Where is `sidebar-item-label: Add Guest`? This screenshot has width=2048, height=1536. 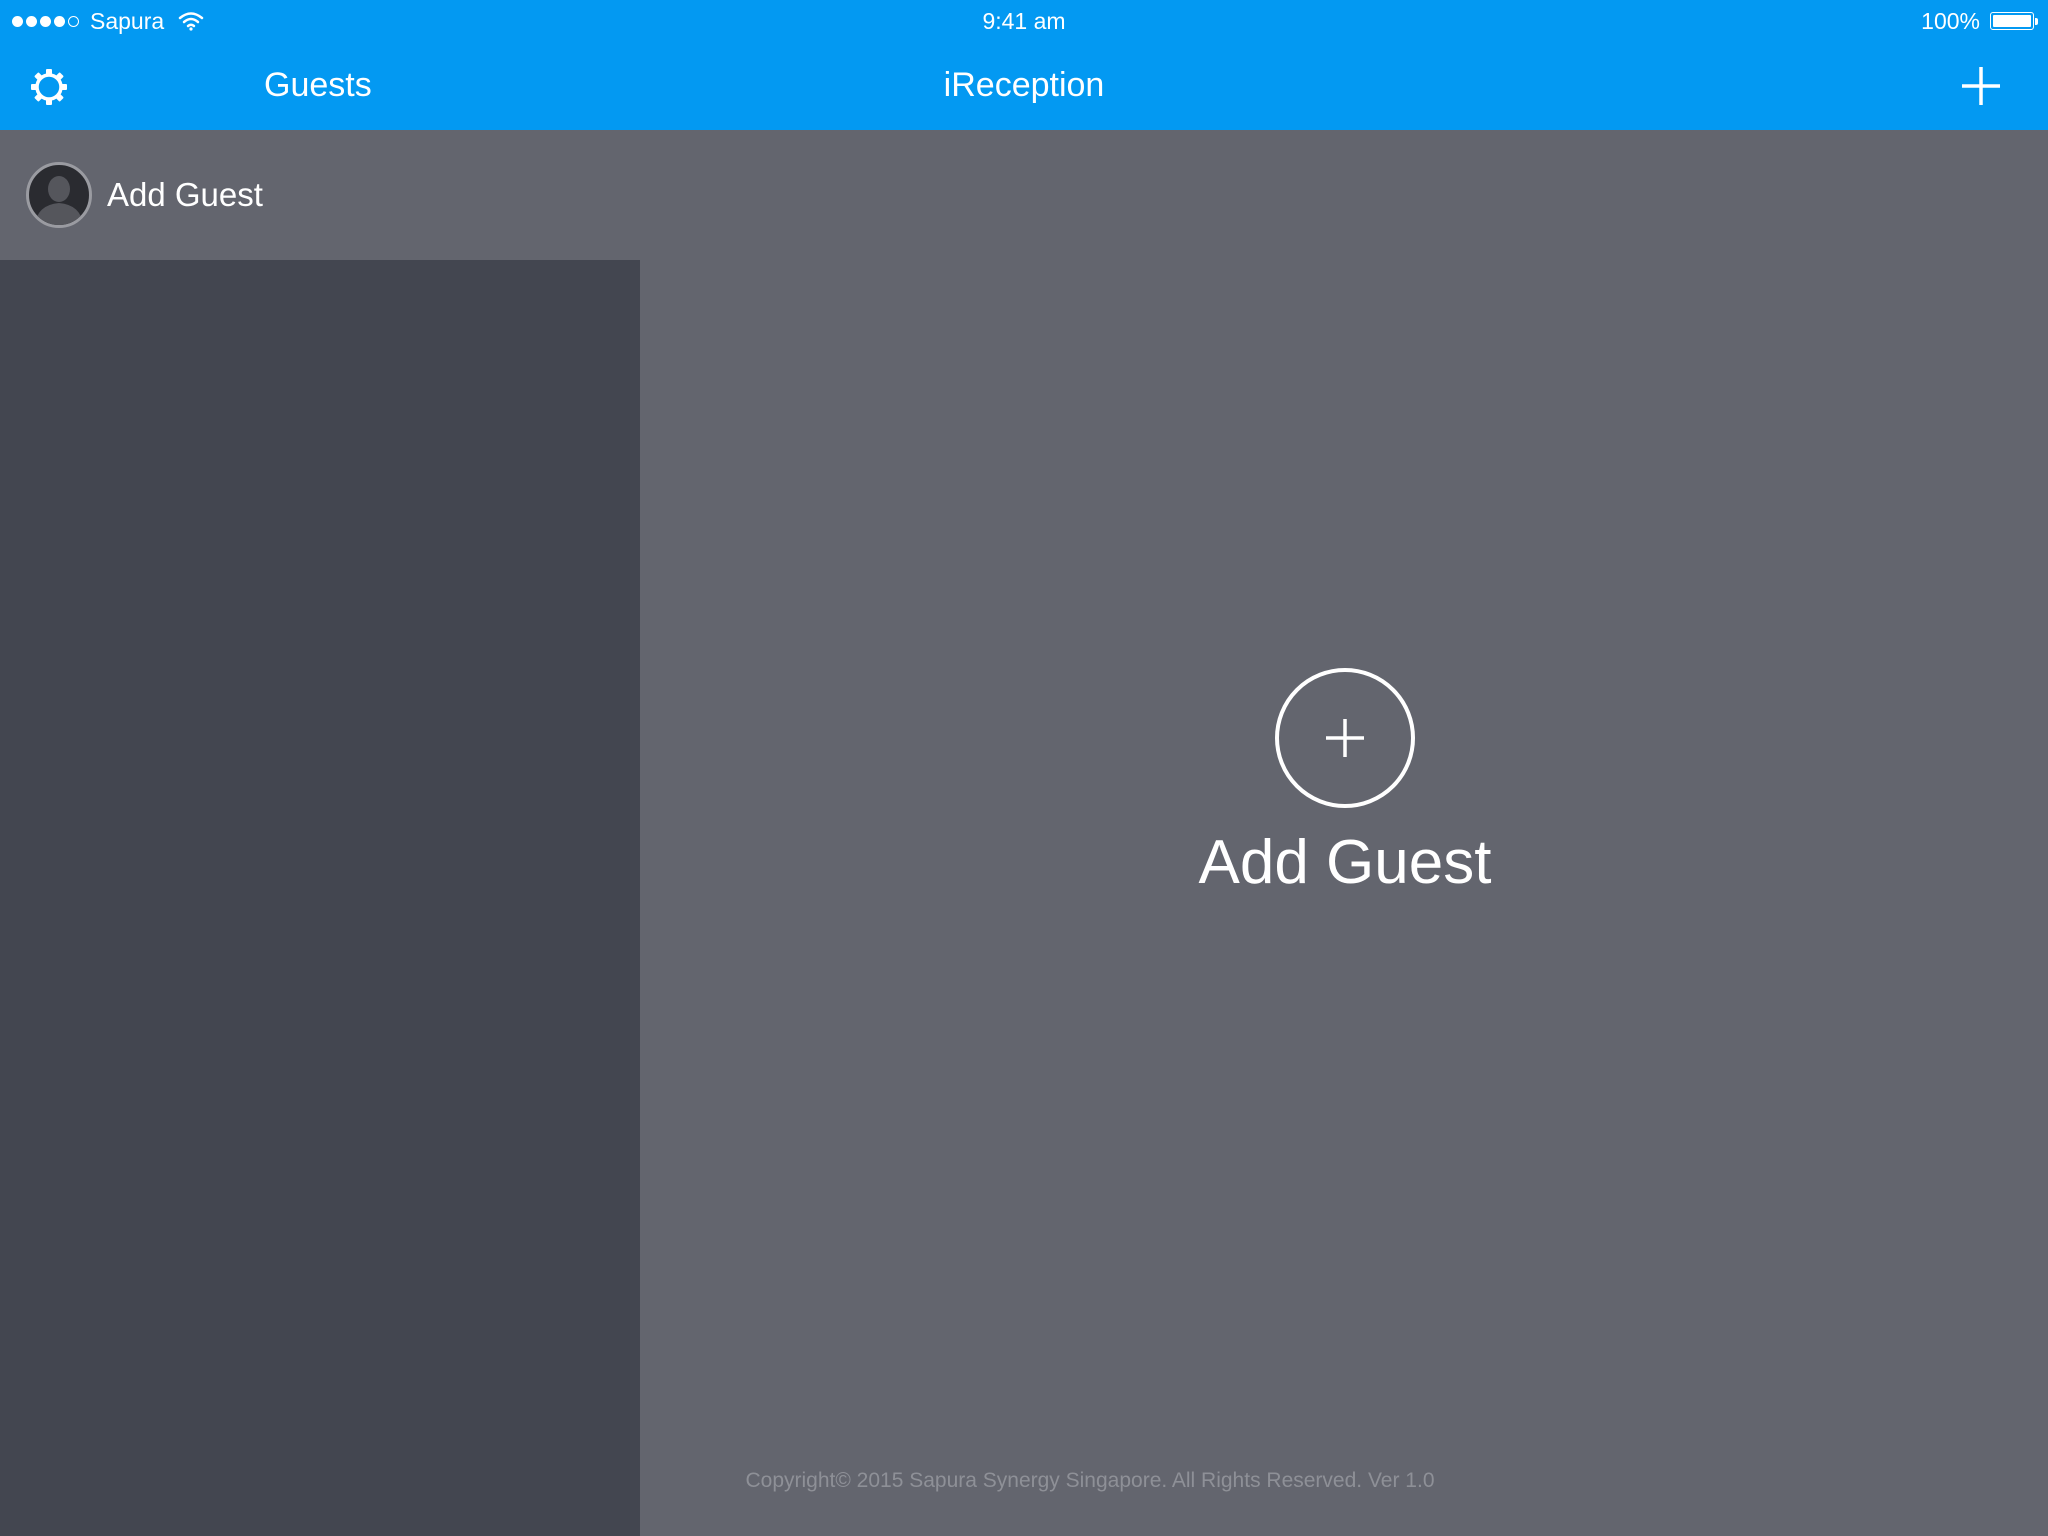 sidebar-item-label: Add Guest is located at coordinates (185, 194).